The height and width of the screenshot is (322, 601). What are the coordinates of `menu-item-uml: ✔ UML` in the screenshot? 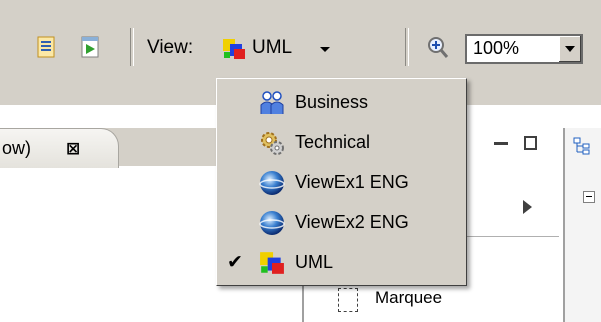 It's located at (341, 263).